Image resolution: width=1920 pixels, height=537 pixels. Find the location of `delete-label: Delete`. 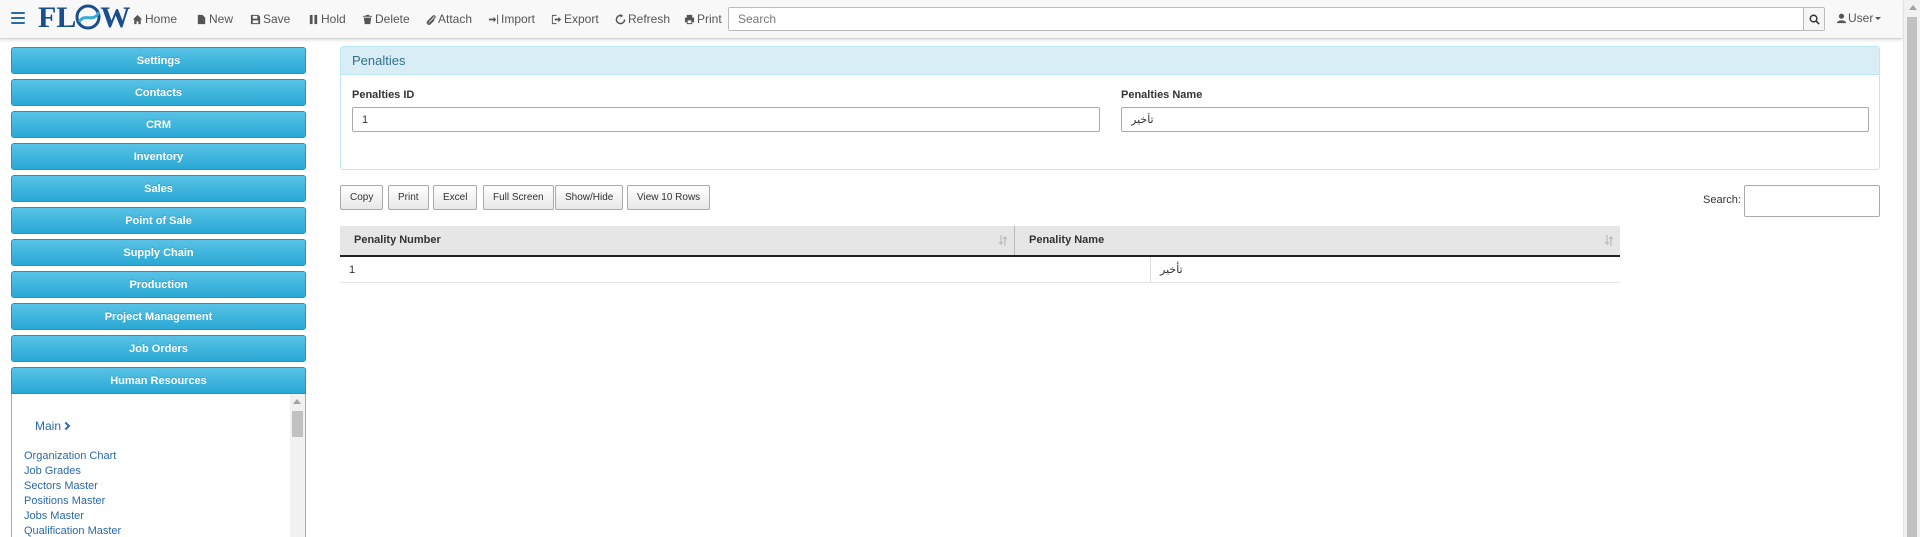

delete-label: Delete is located at coordinates (392, 19).